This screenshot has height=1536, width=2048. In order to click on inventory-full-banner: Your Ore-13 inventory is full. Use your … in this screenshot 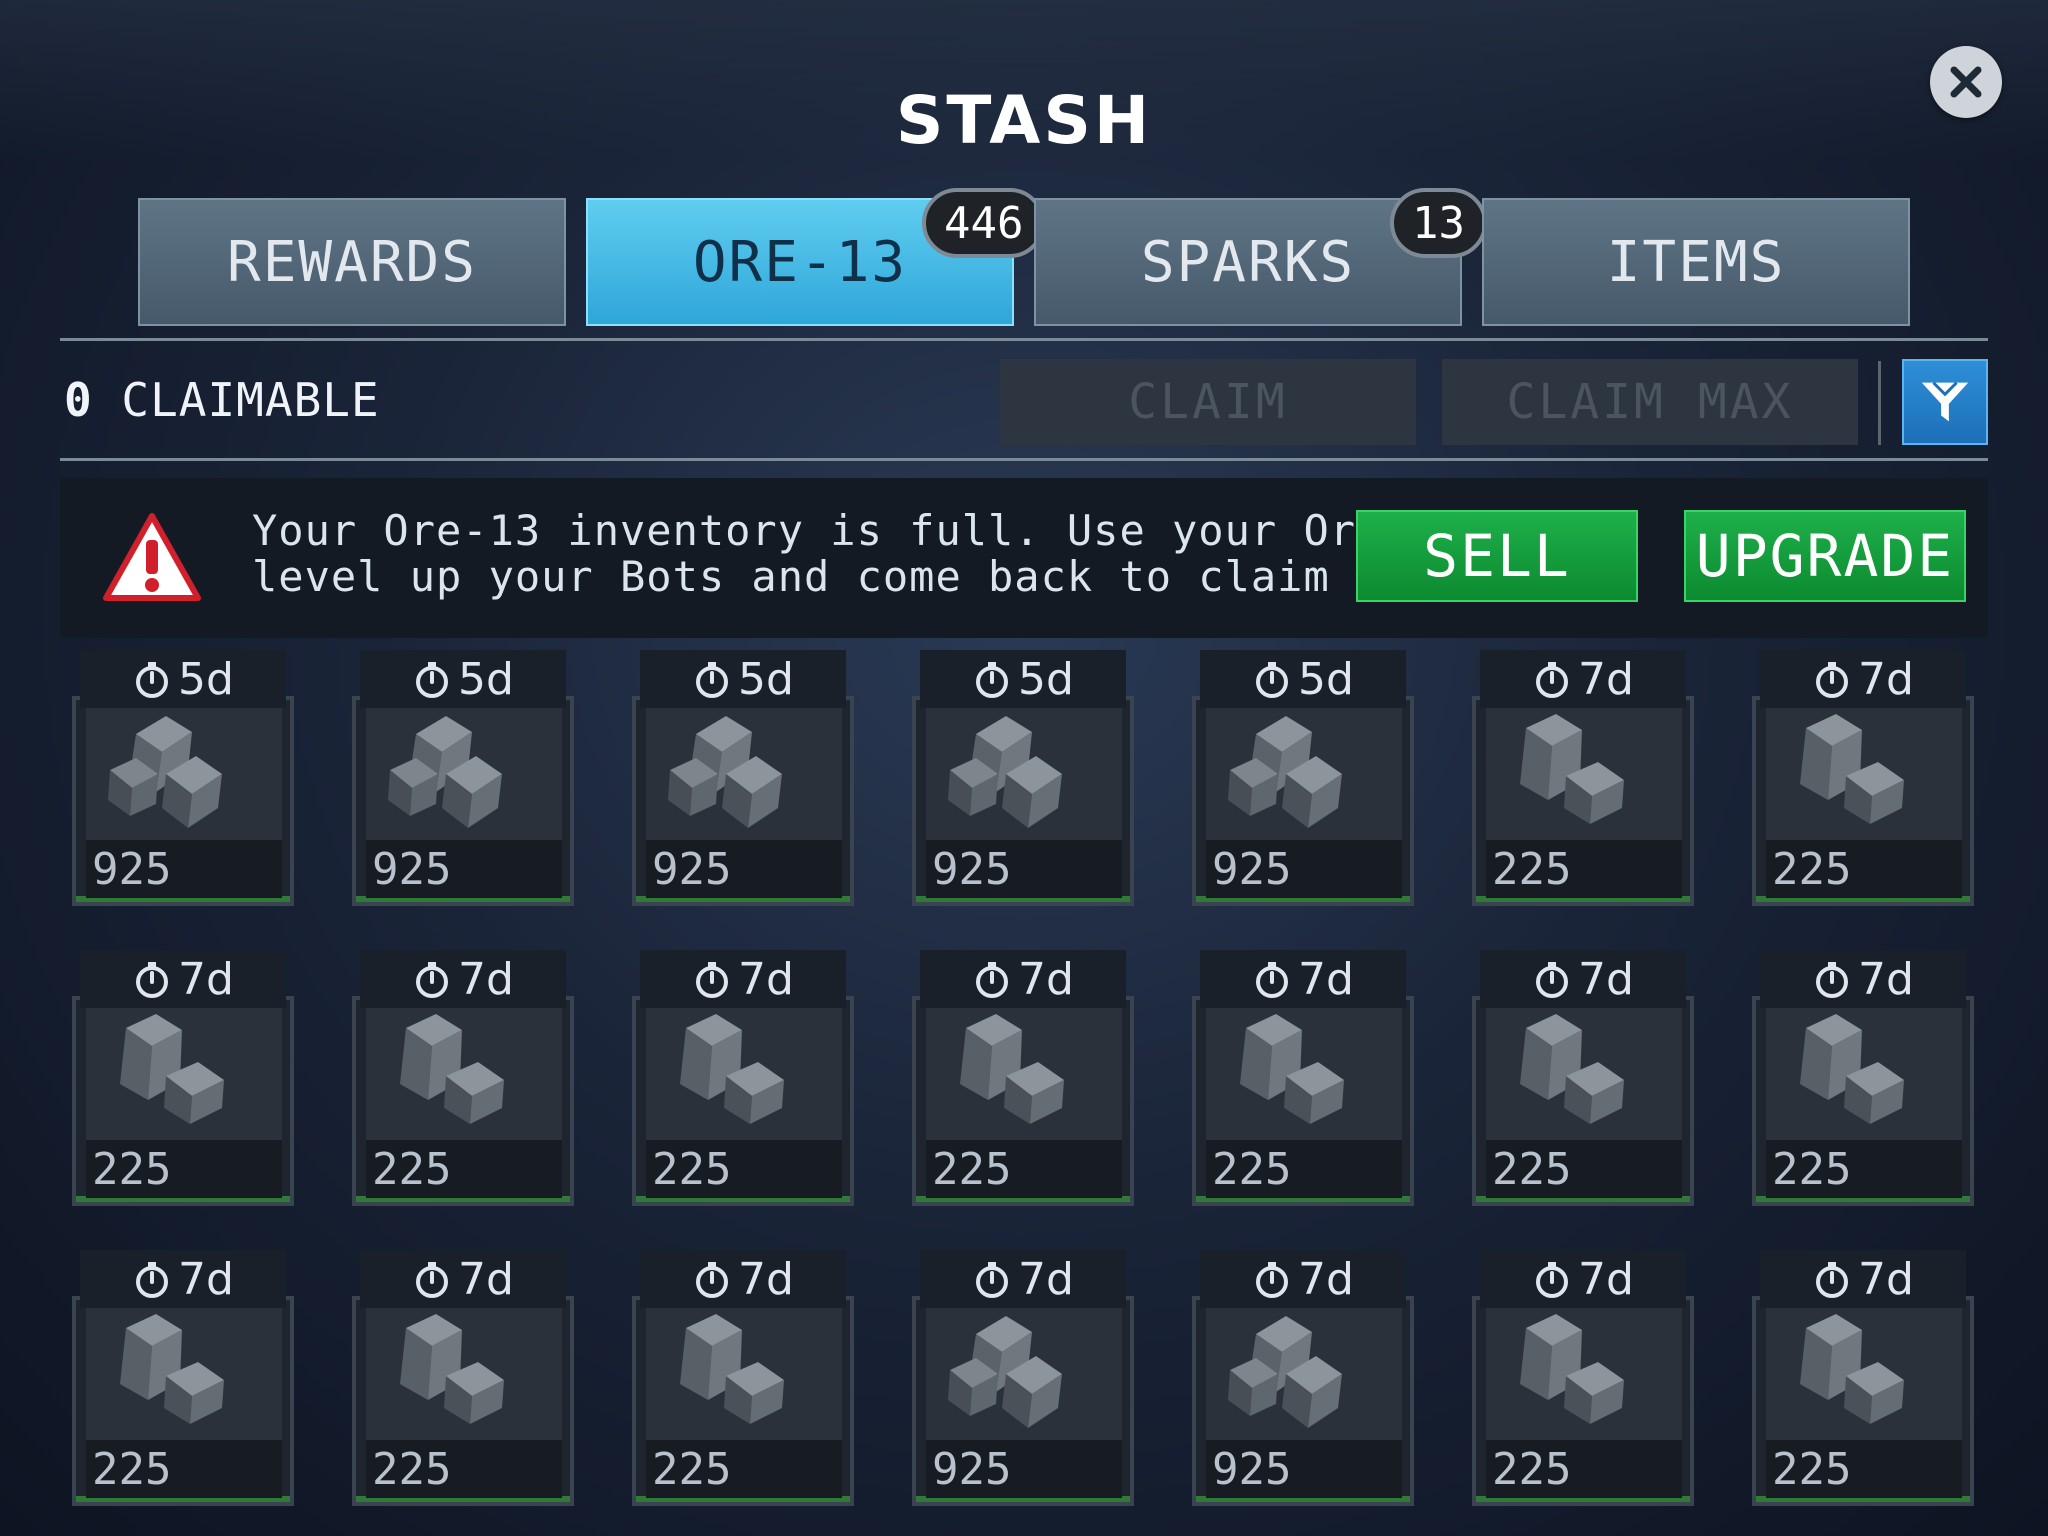, I will do `click(1024, 558)`.